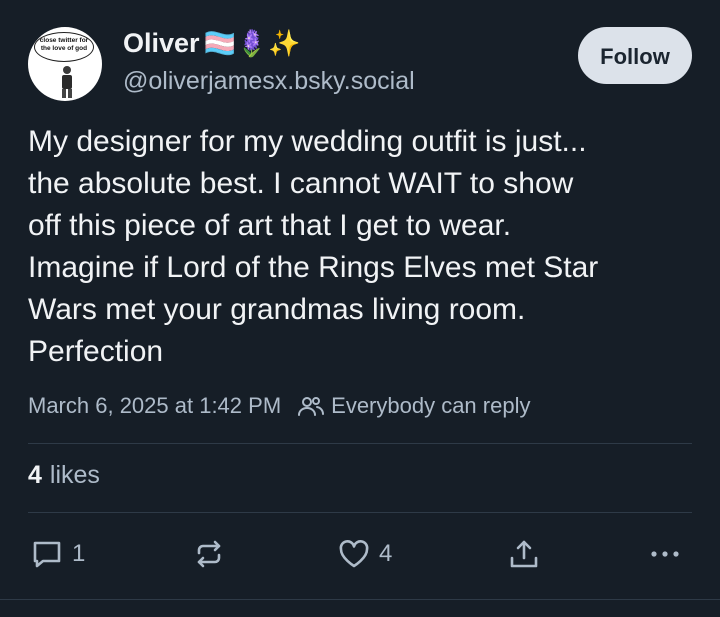 This screenshot has width=720, height=617. I want to click on likes-summary: 4 likes, so click(64, 475).